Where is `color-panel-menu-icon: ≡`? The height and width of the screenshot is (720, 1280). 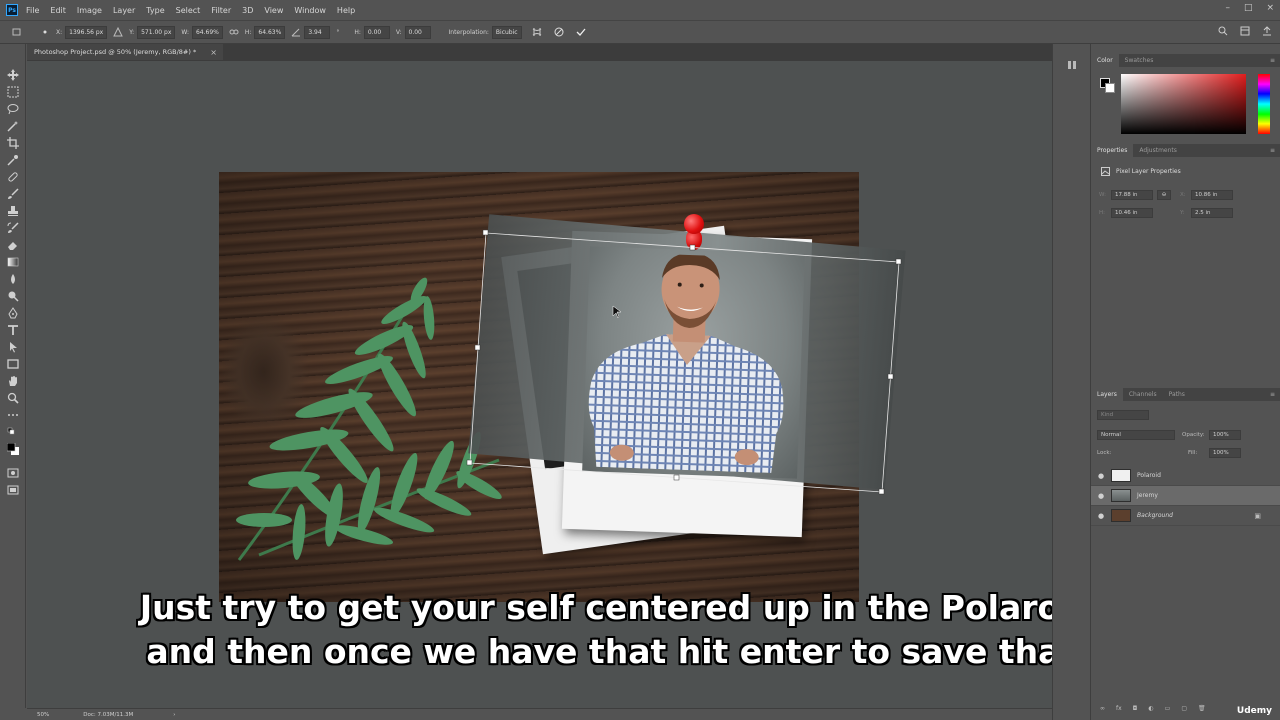 color-panel-menu-icon: ≡ is located at coordinates (1272, 60).